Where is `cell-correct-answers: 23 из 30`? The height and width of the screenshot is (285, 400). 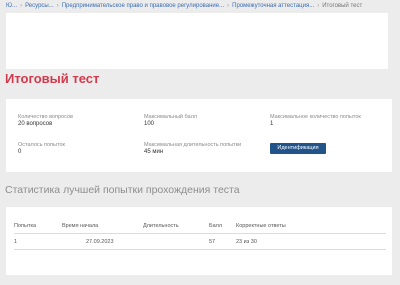 cell-correct-answers: 23 из 30 is located at coordinates (246, 242).